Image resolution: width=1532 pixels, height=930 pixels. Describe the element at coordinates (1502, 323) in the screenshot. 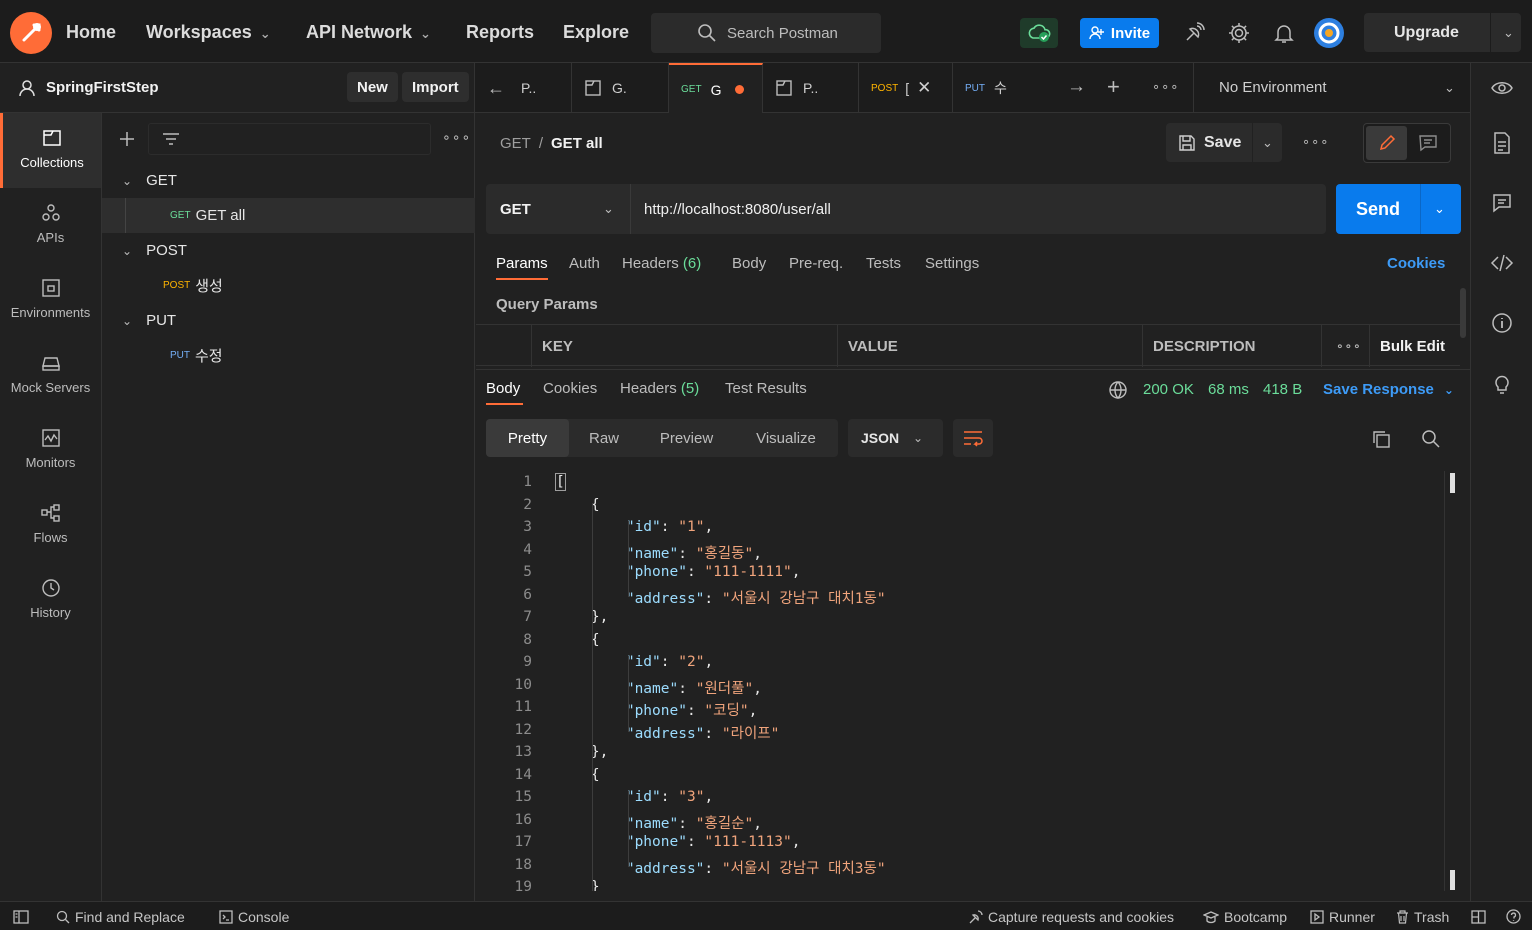

I see `info-icon` at that location.